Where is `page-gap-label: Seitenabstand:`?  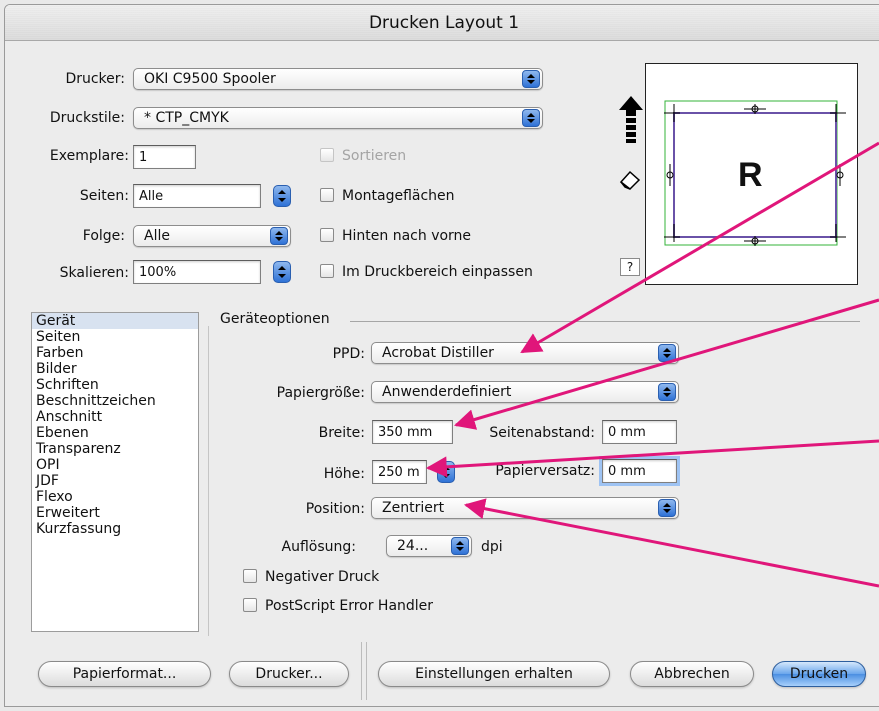
page-gap-label: Seitenabstand: is located at coordinates (542, 433).